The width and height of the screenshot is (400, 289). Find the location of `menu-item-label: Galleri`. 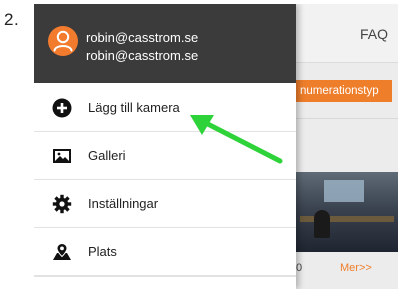

menu-item-label: Galleri is located at coordinates (107, 155).